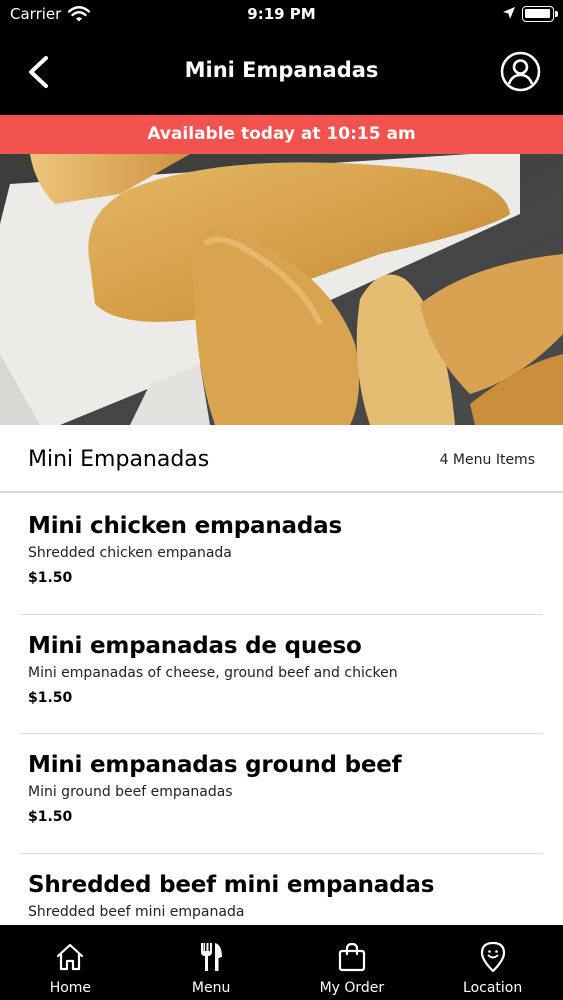 The image size is (563, 1000). Describe the element at coordinates (281, 459) in the screenshot. I see `section-header: Mini Empanadas 4 Menu Items` at that location.